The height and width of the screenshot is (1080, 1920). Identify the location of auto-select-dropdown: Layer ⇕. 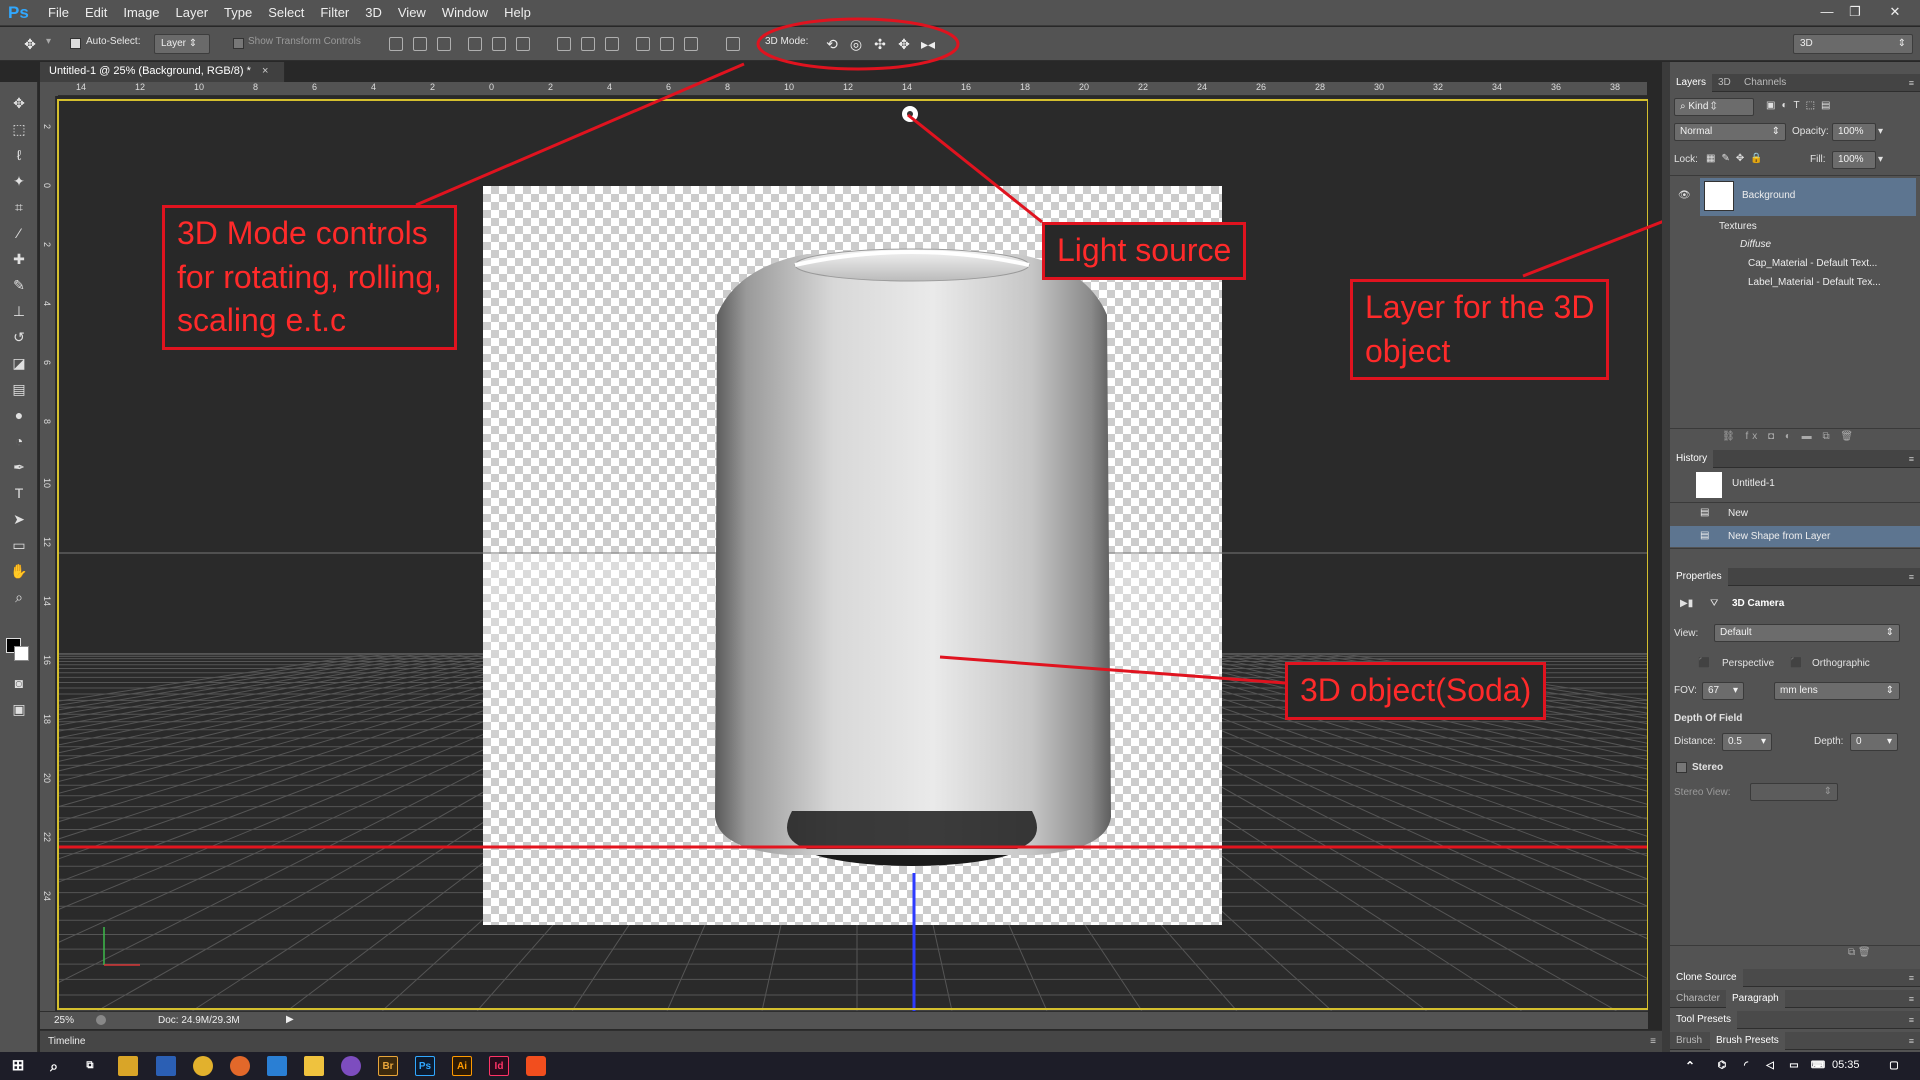
(182, 44).